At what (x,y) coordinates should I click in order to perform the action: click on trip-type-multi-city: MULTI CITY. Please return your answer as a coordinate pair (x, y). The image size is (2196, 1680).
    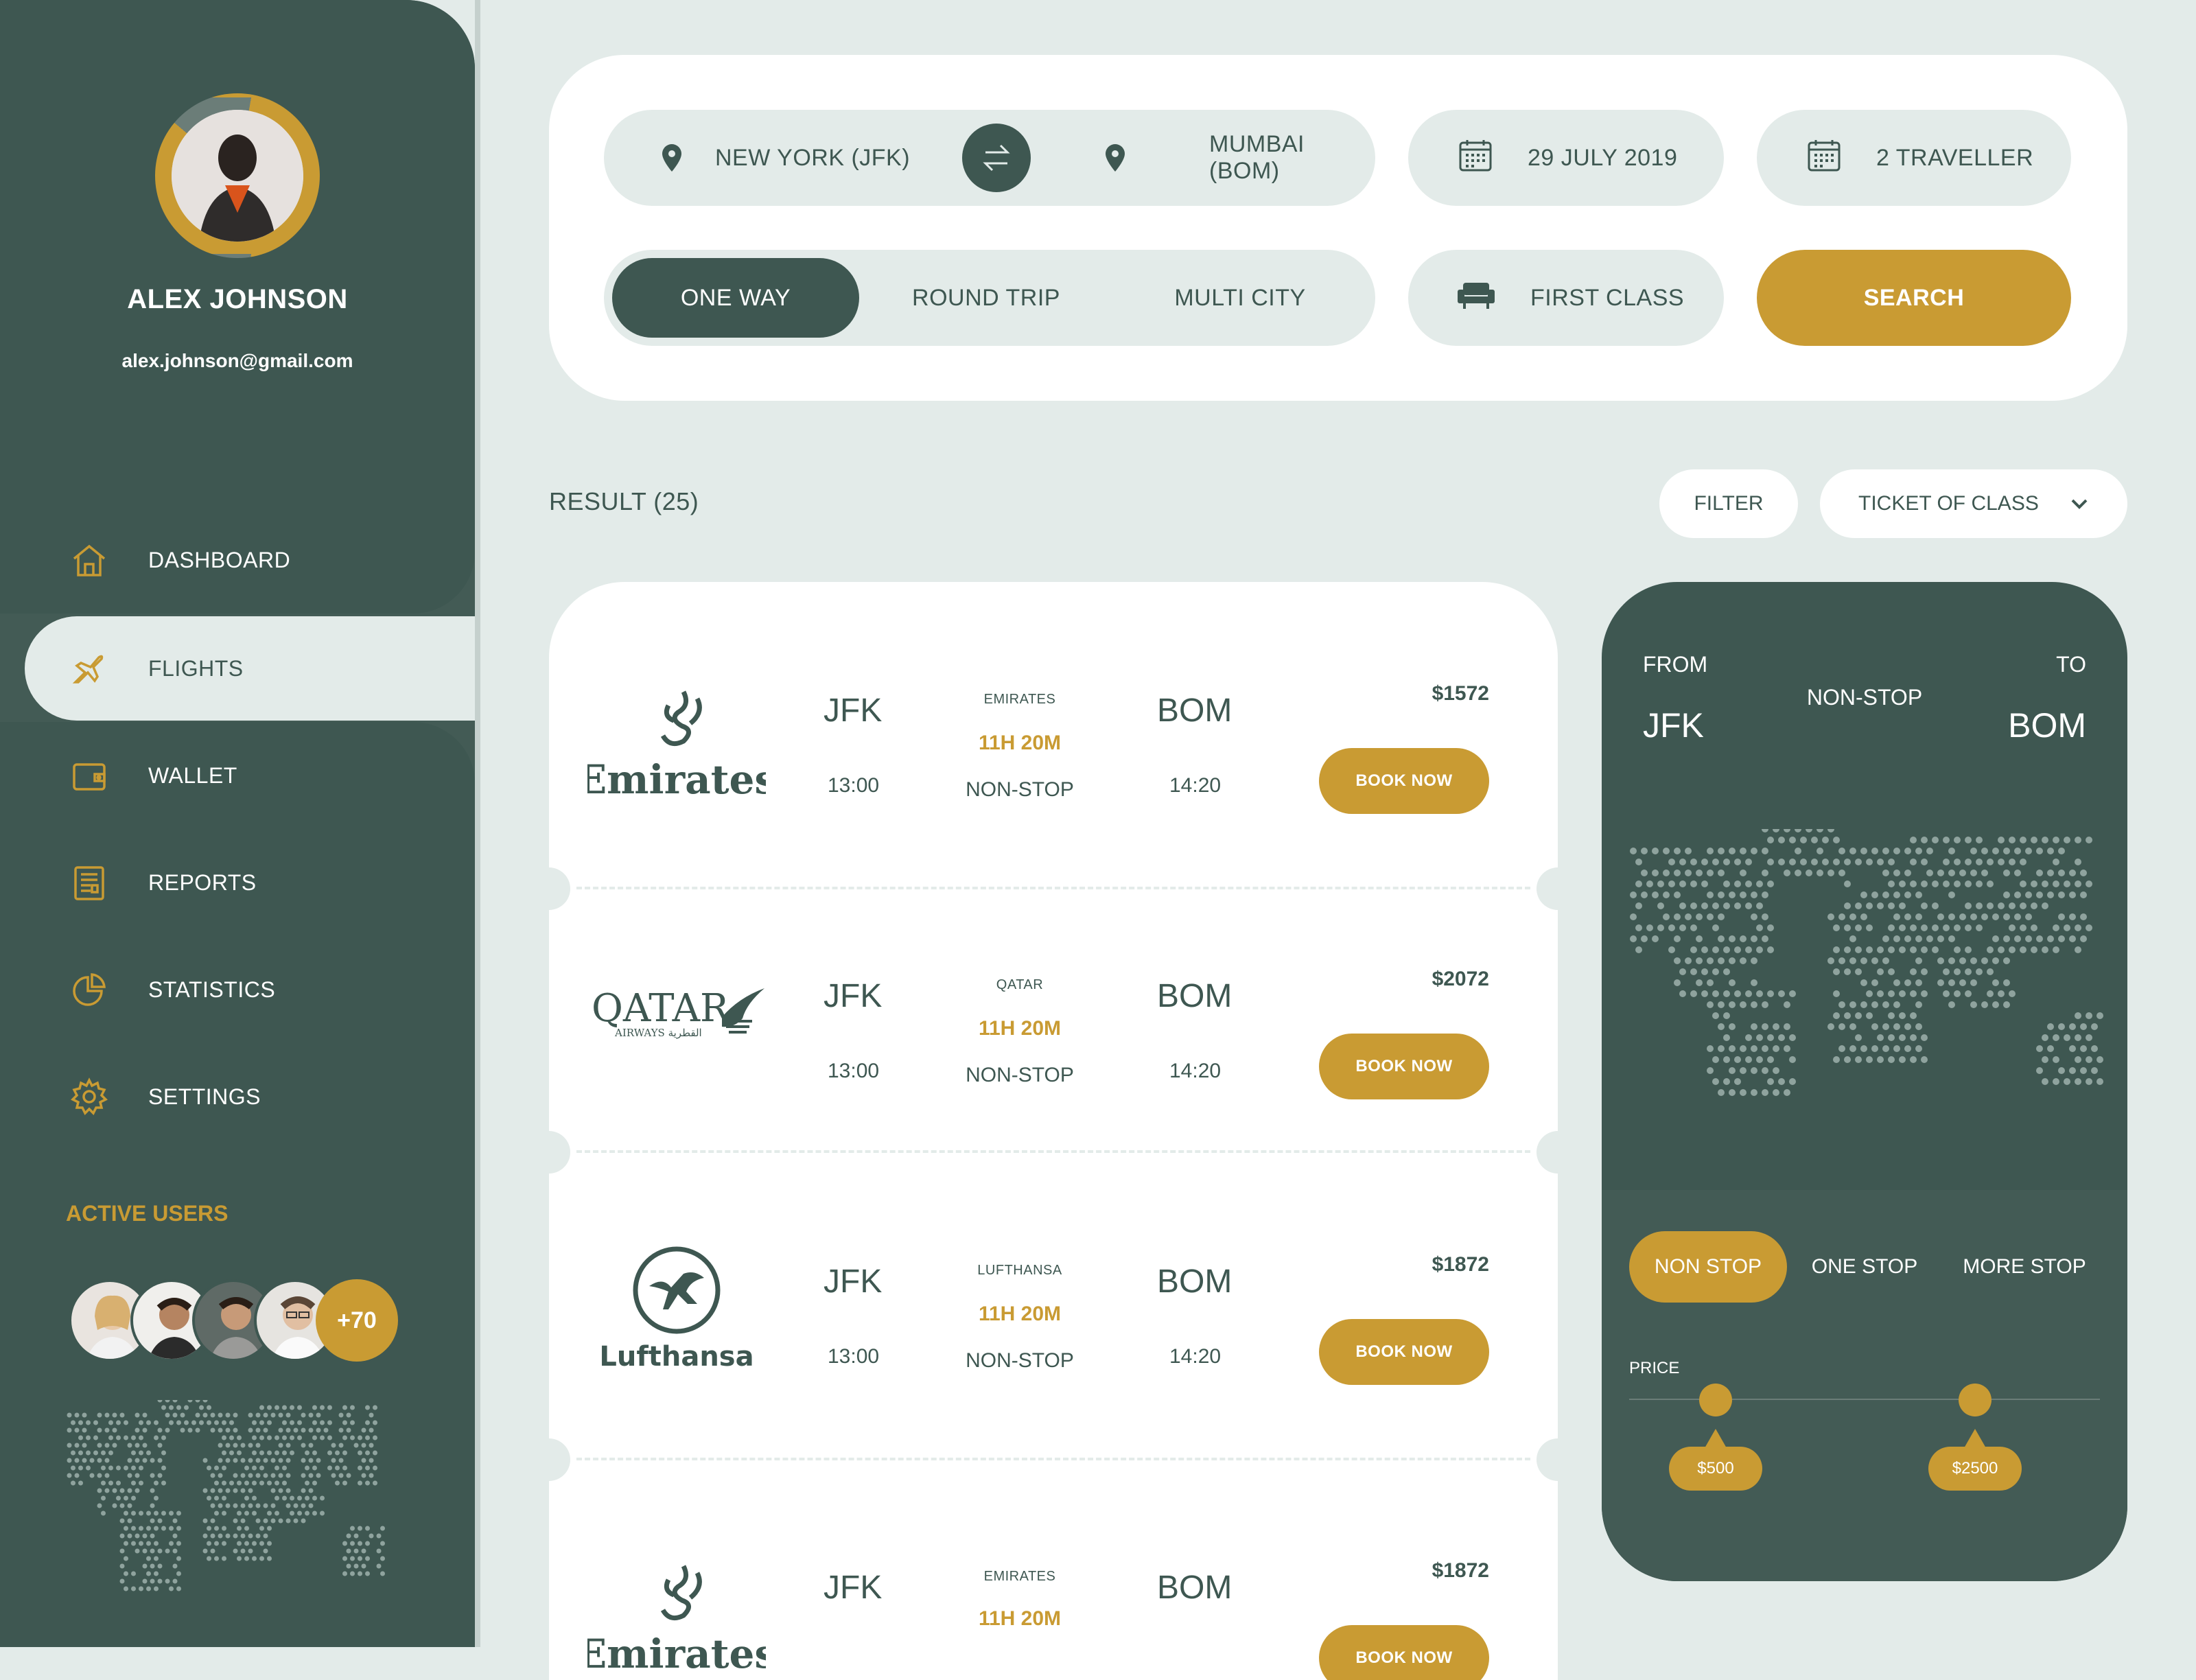
    Looking at the image, I should click on (1240, 298).